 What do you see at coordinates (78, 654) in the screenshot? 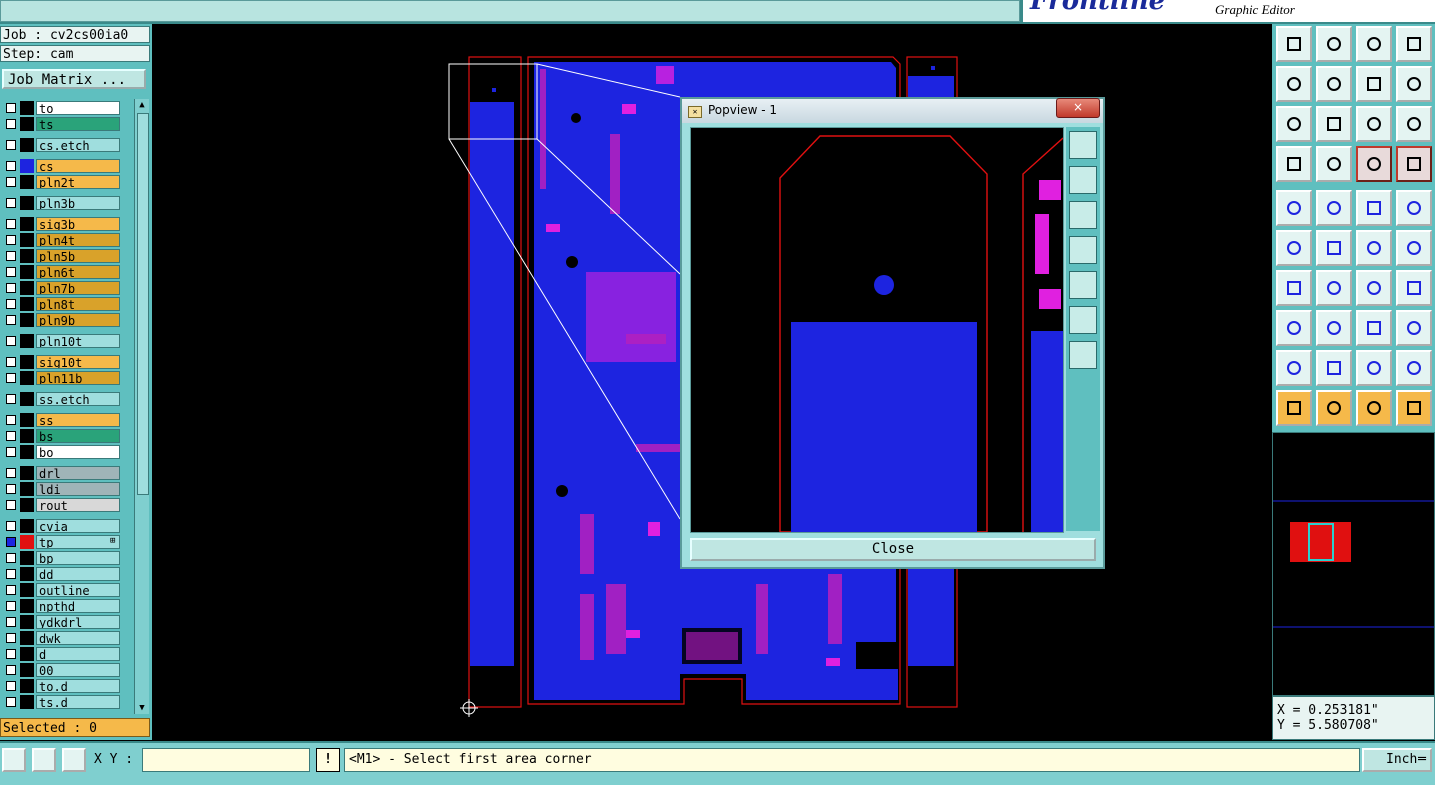
I see `layer-name: d` at bounding box center [78, 654].